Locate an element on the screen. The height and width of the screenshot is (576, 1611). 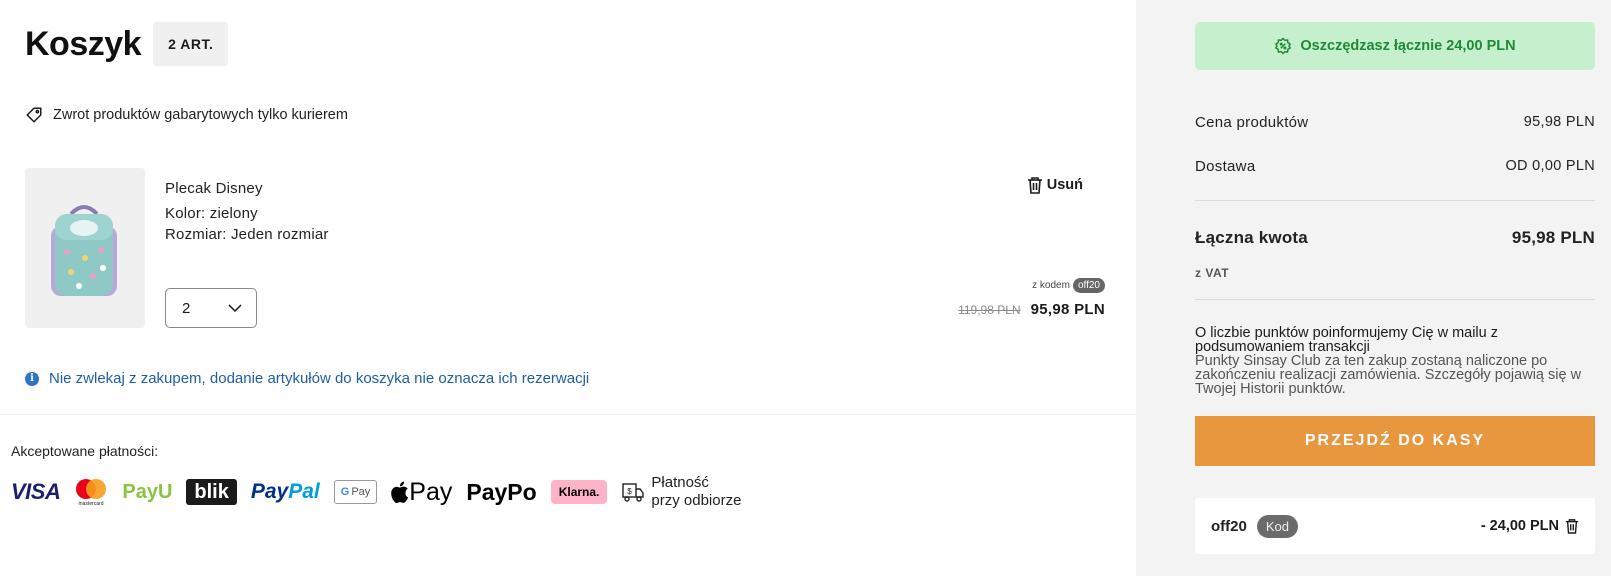
product-image is located at coordinates (85, 248).